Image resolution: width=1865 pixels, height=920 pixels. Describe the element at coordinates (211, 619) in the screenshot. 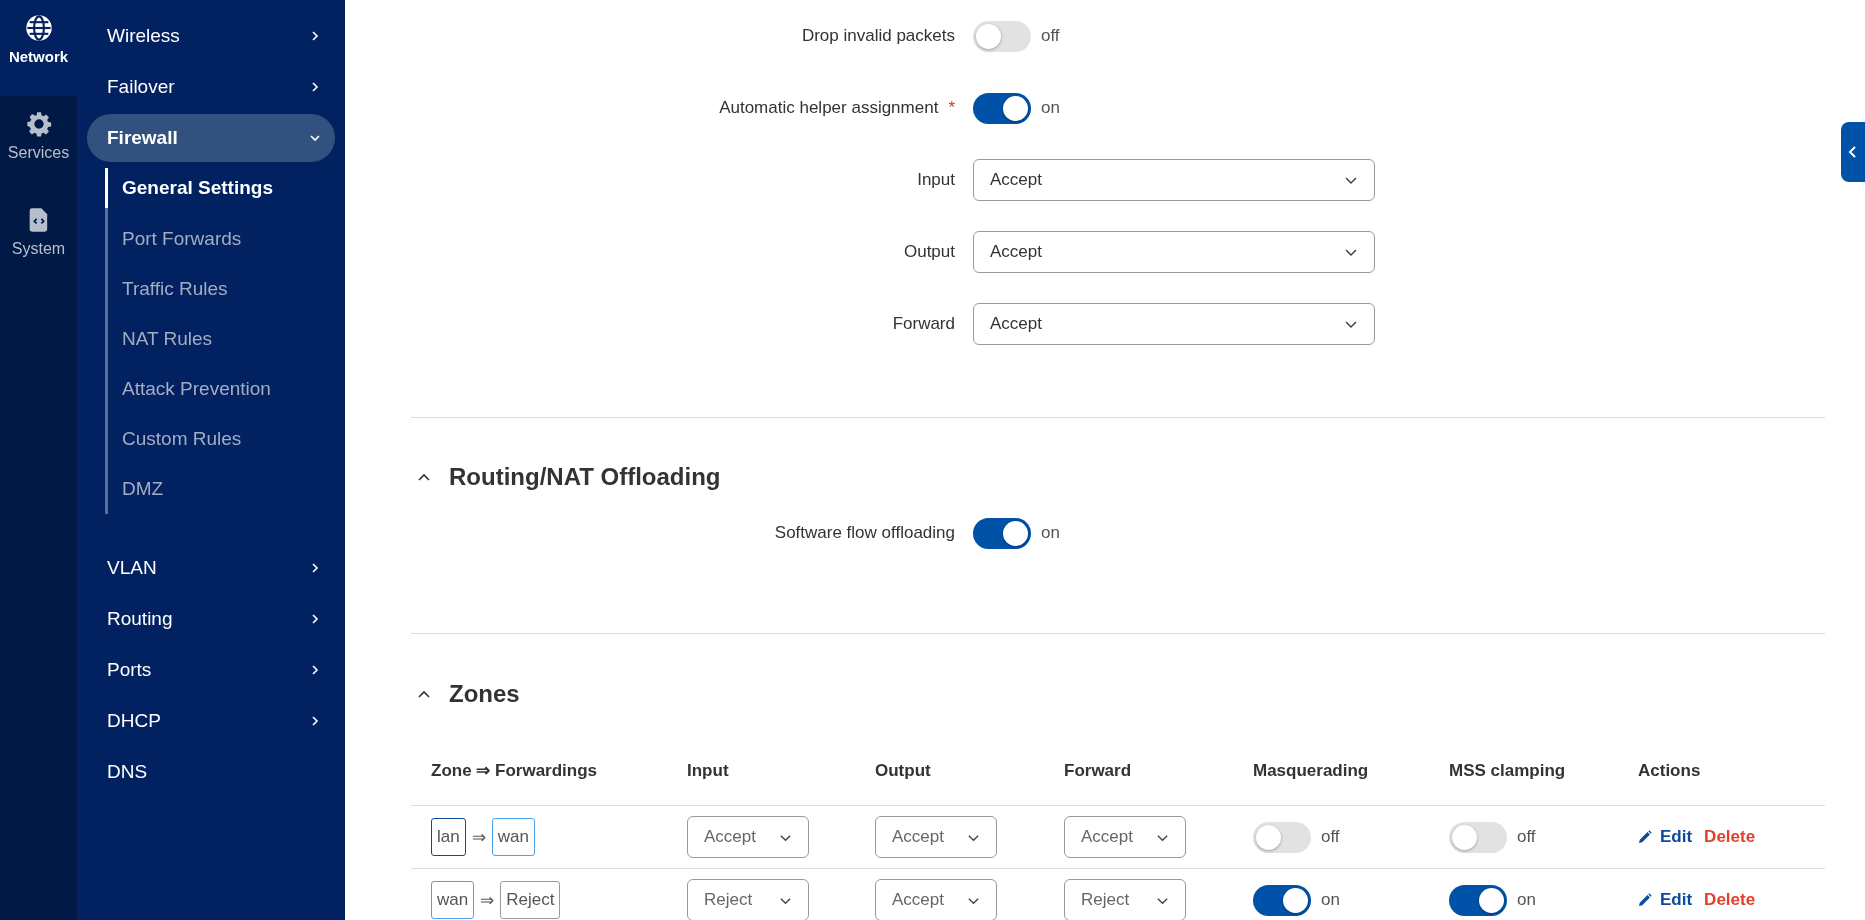

I see `menu-item: Routing` at that location.